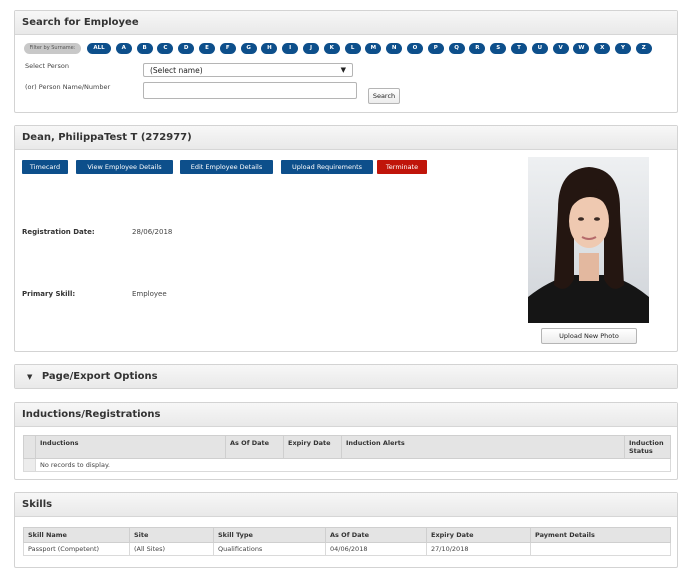  What do you see at coordinates (248, 48) in the screenshot?
I see `surname-filter-g: G` at bounding box center [248, 48].